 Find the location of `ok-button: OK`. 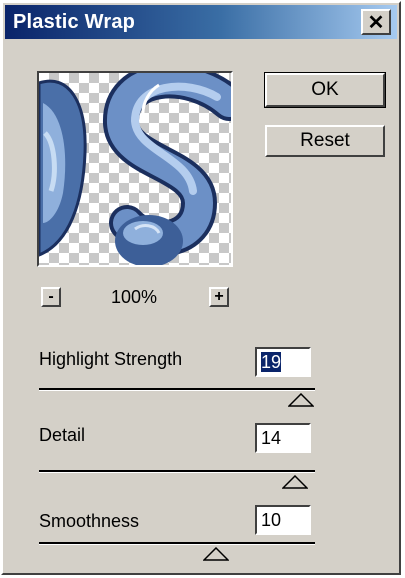

ok-button: OK is located at coordinates (325, 90).